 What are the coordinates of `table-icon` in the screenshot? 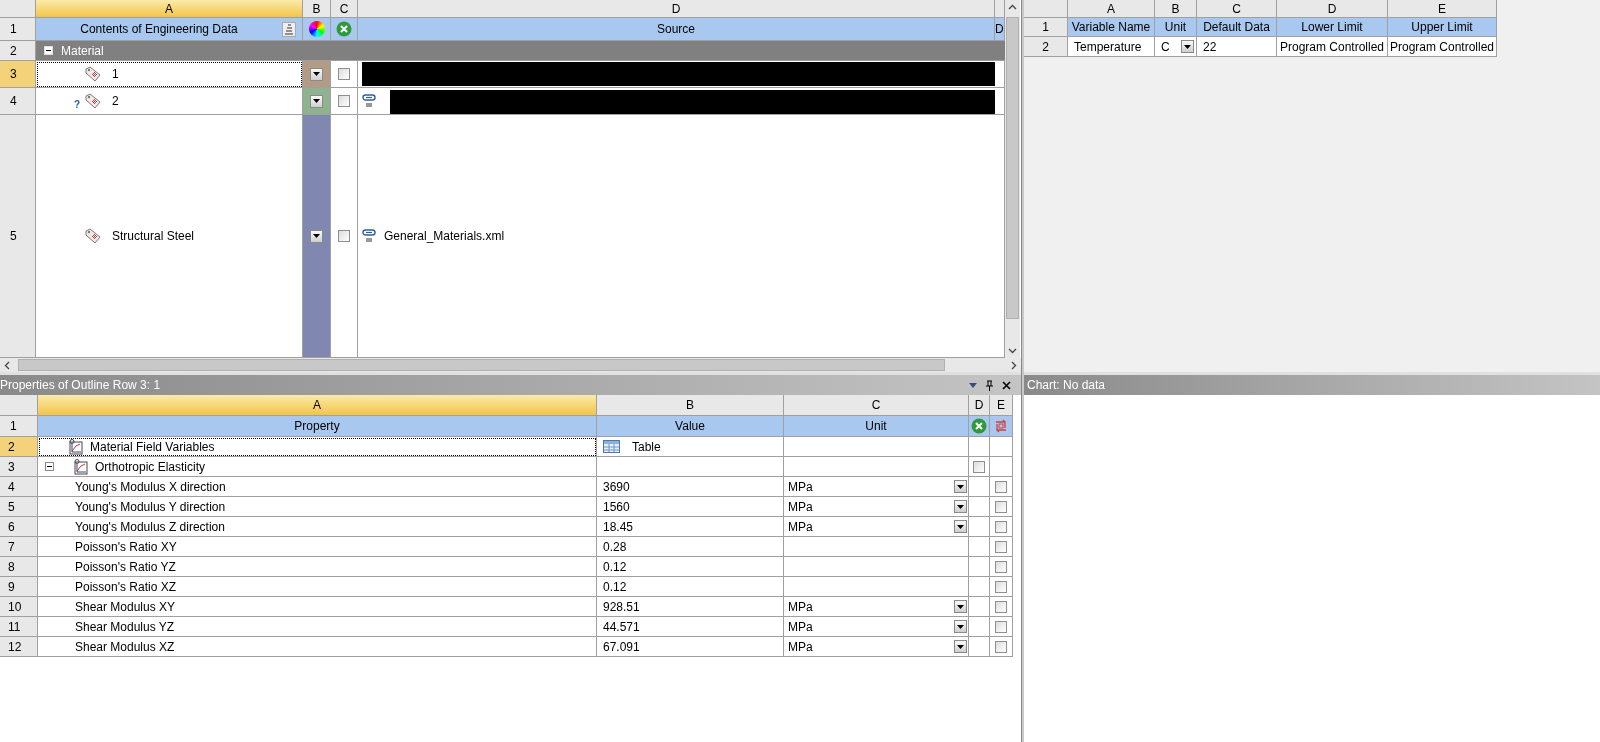 It's located at (611, 446).